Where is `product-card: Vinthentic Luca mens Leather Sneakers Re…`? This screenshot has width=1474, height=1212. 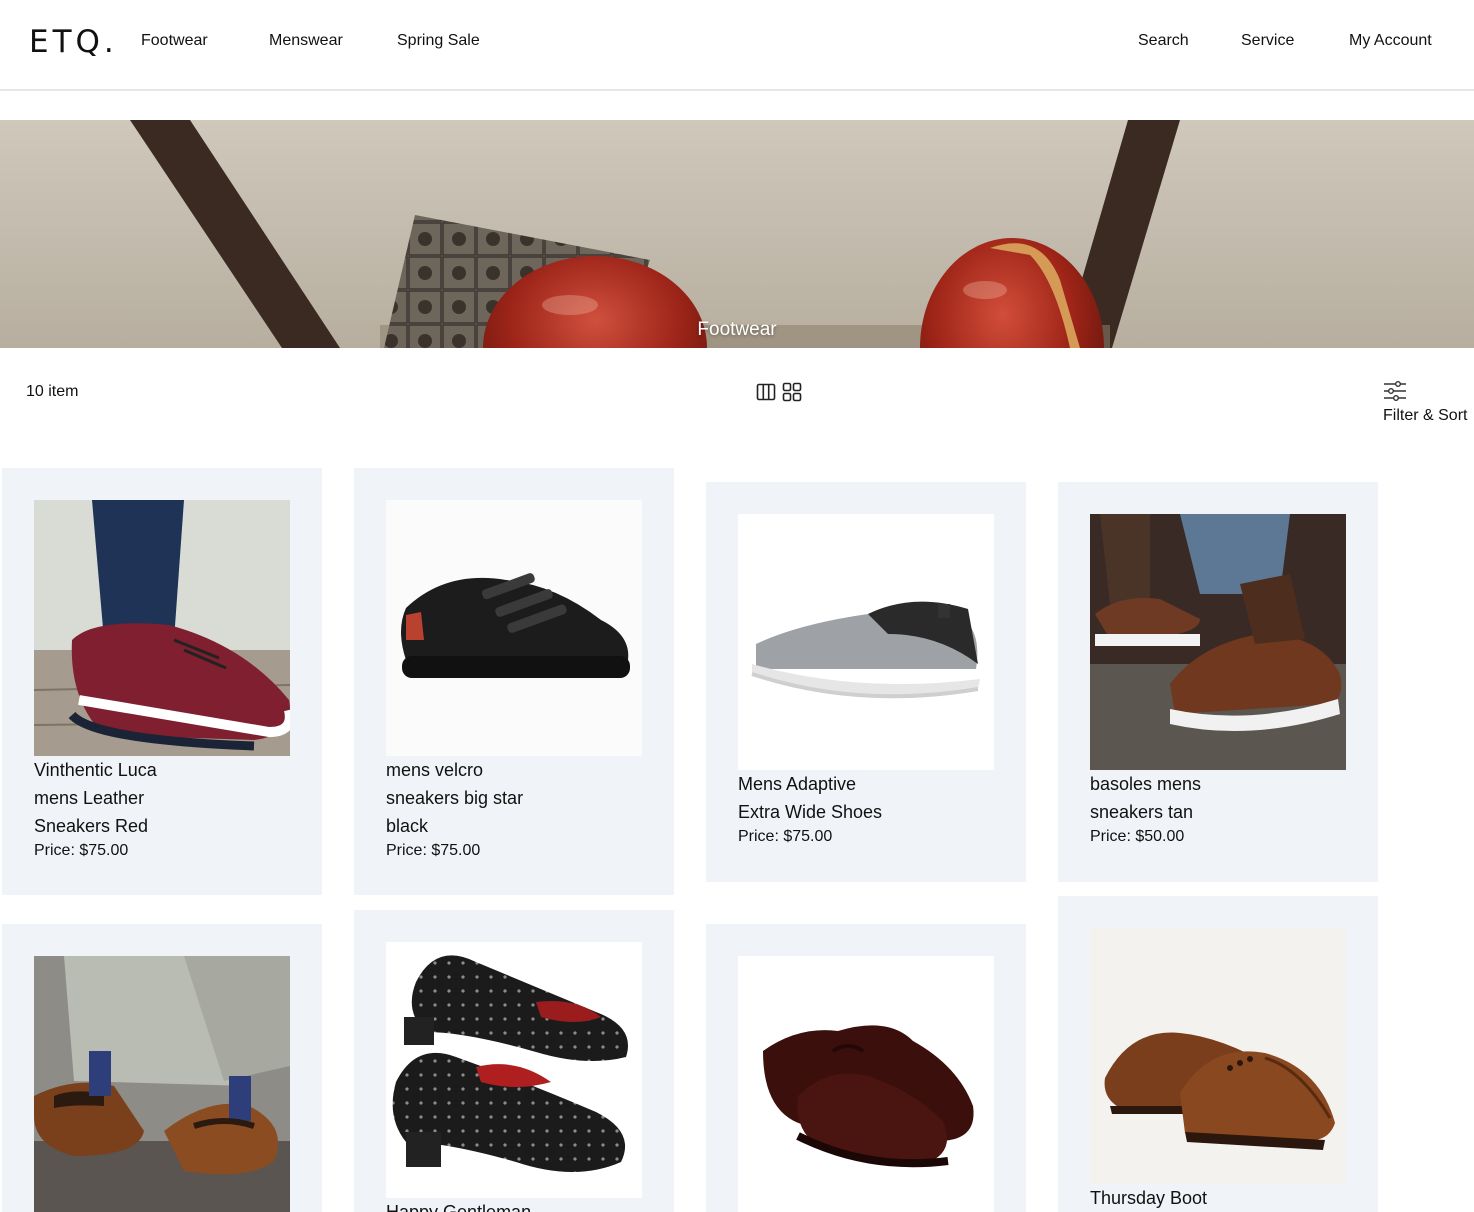 product-card: Vinthentic Luca mens Leather Sneakers Re… is located at coordinates (162, 681).